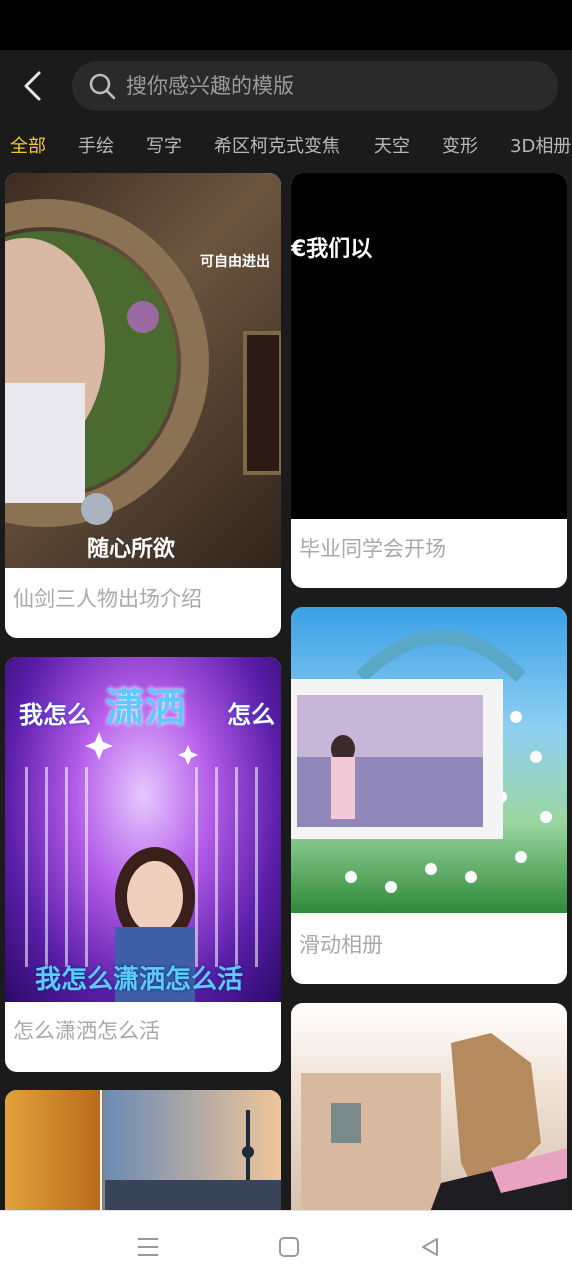 This screenshot has height=1280, width=572. What do you see at coordinates (286, 25) in the screenshot?
I see `status-bar` at bounding box center [286, 25].